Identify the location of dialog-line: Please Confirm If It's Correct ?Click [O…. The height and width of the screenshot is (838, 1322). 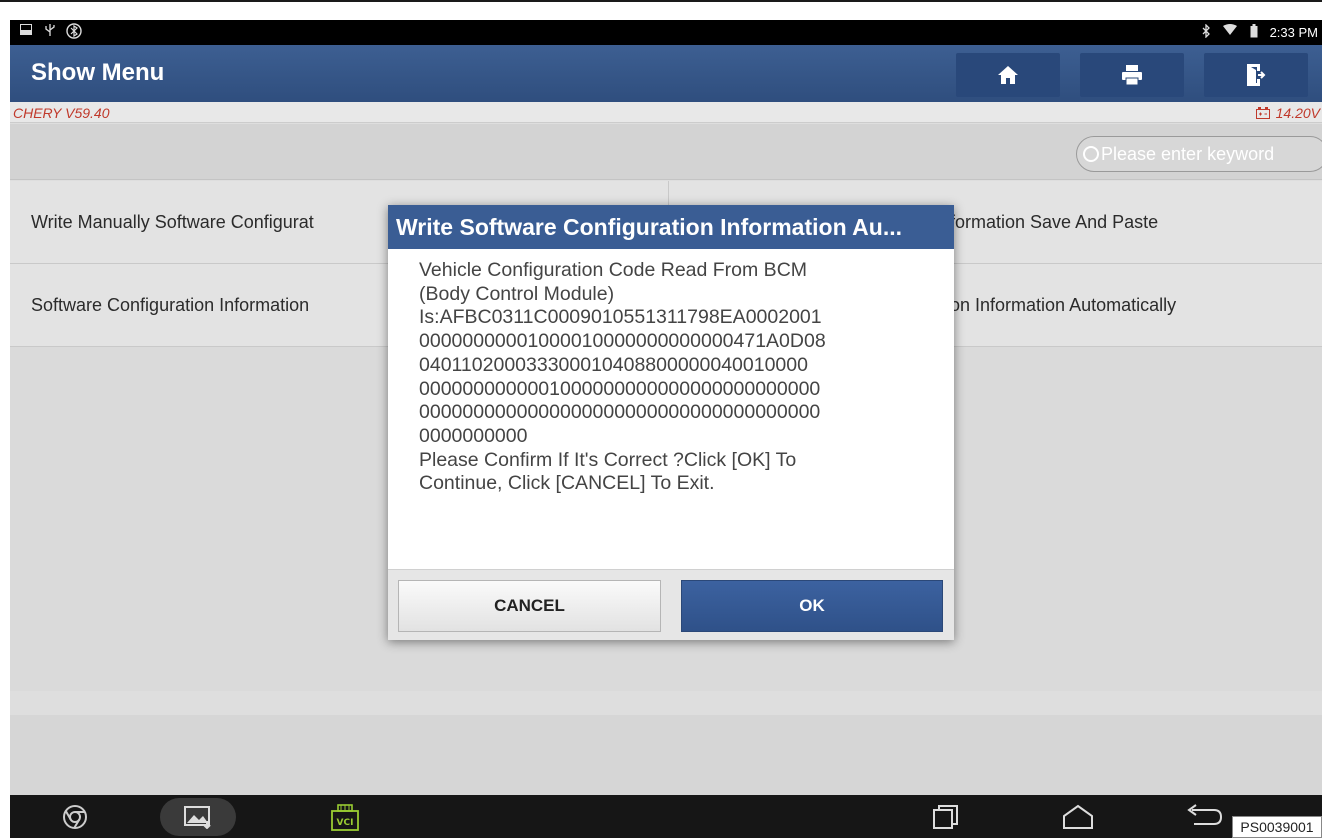
(608, 459).